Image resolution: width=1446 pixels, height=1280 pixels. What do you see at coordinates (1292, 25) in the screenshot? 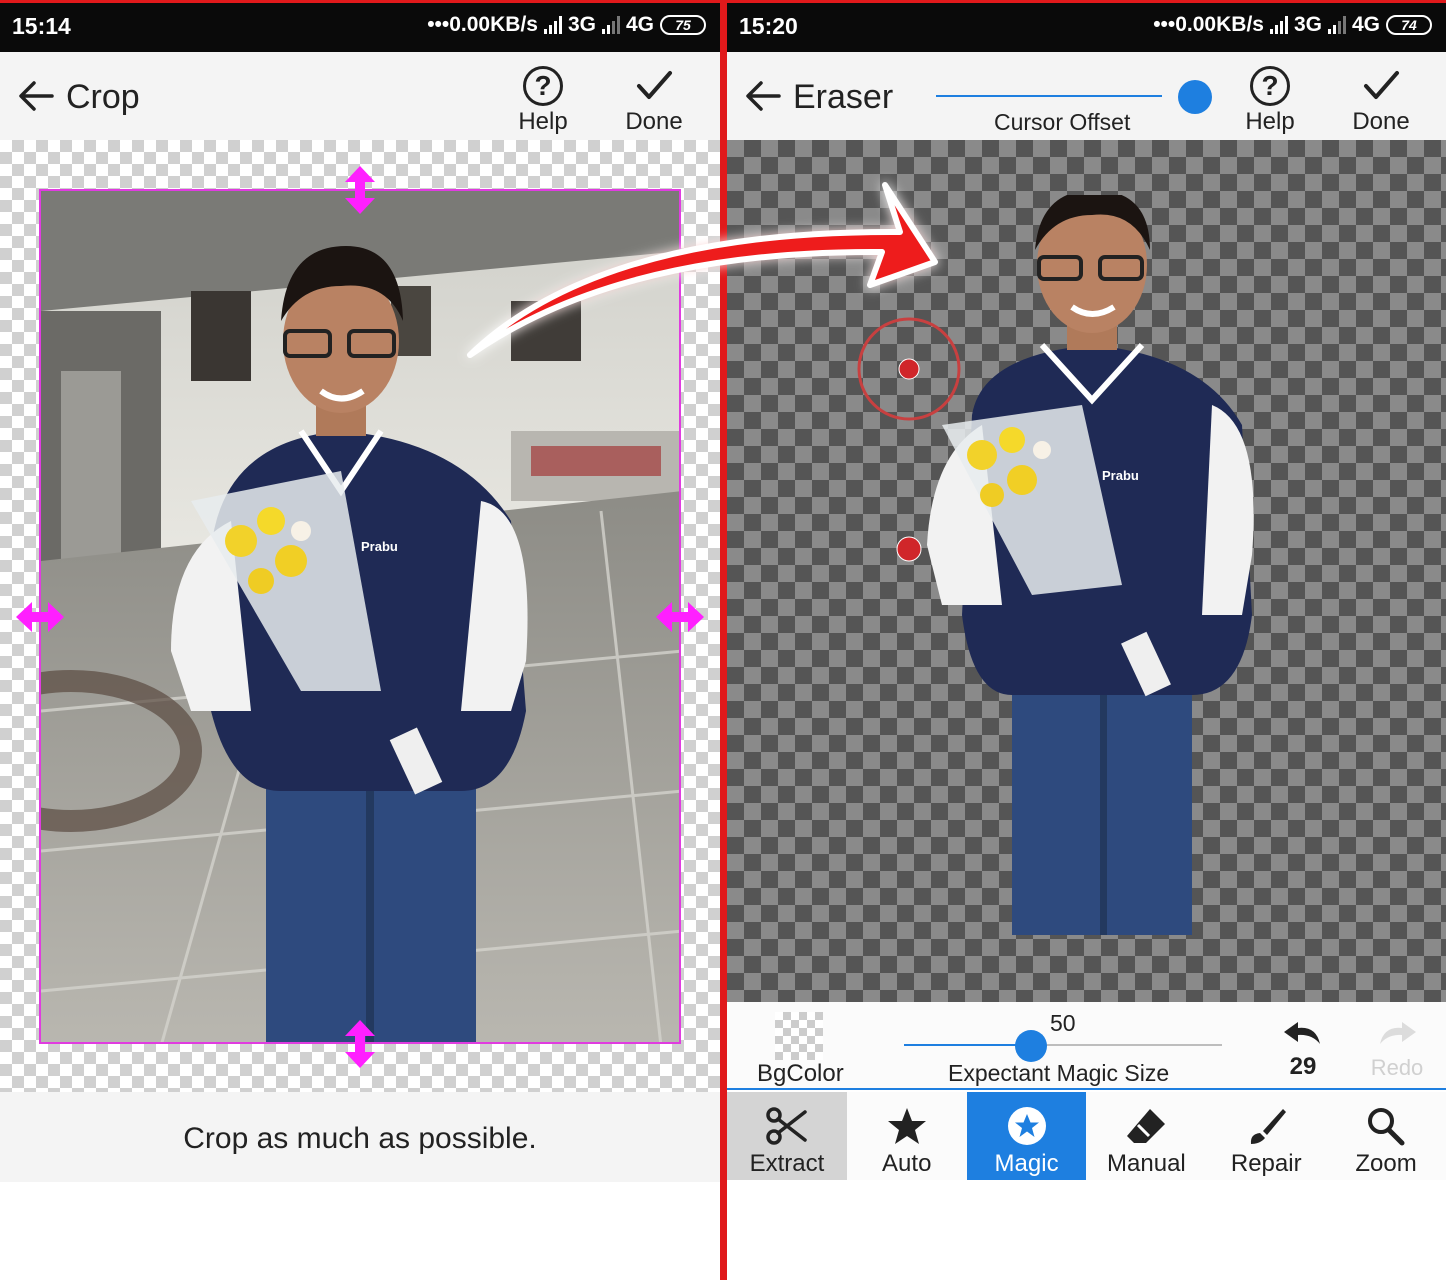
I see `status-indicators: •••0.00KB/s 3G 4G 74` at bounding box center [1292, 25].